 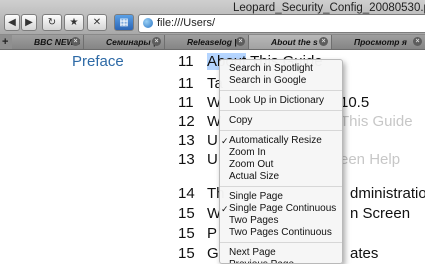 What do you see at coordinates (254, 220) in the screenshot?
I see `menu-item-label: Two Pages` at bounding box center [254, 220].